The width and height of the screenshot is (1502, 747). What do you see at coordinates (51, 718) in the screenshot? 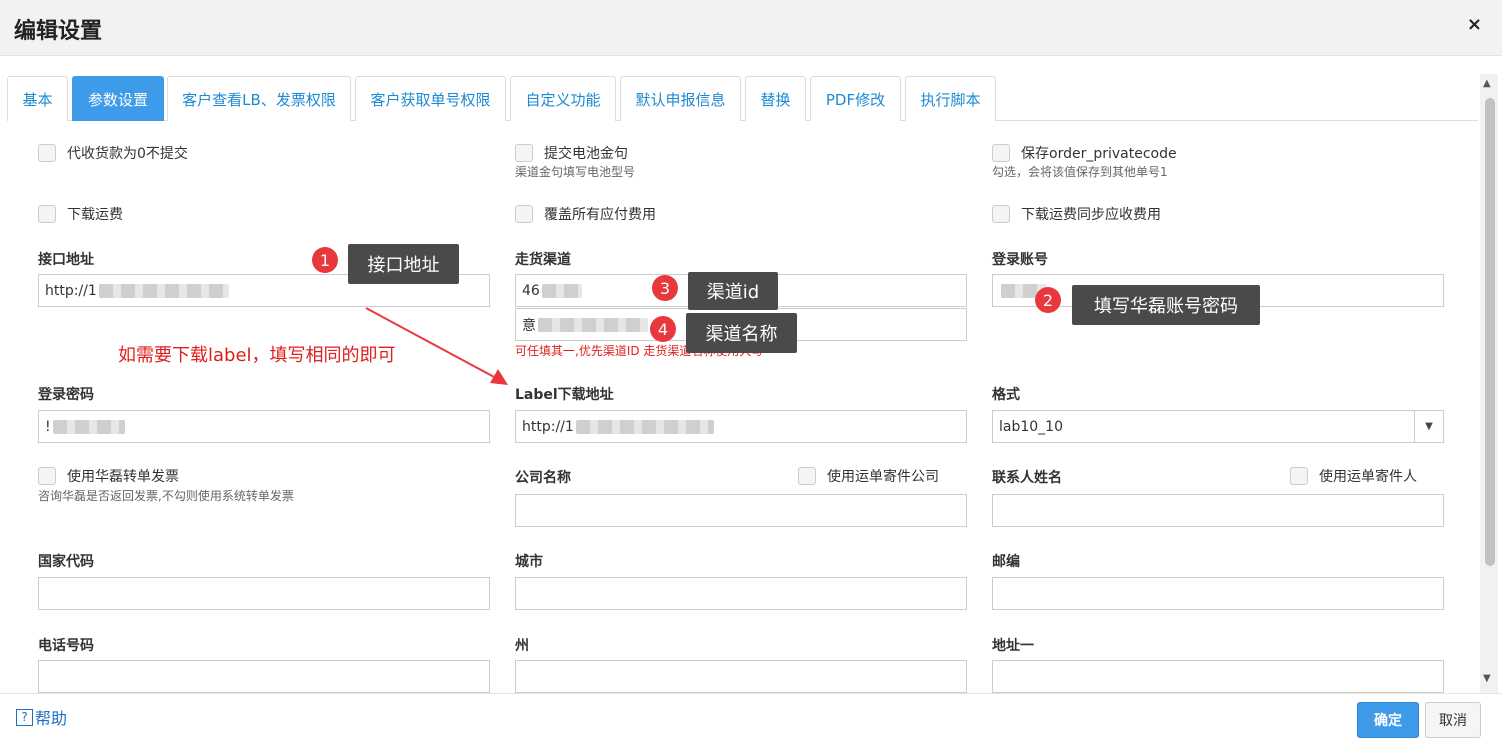
I see `help-label: 帮助` at bounding box center [51, 718].